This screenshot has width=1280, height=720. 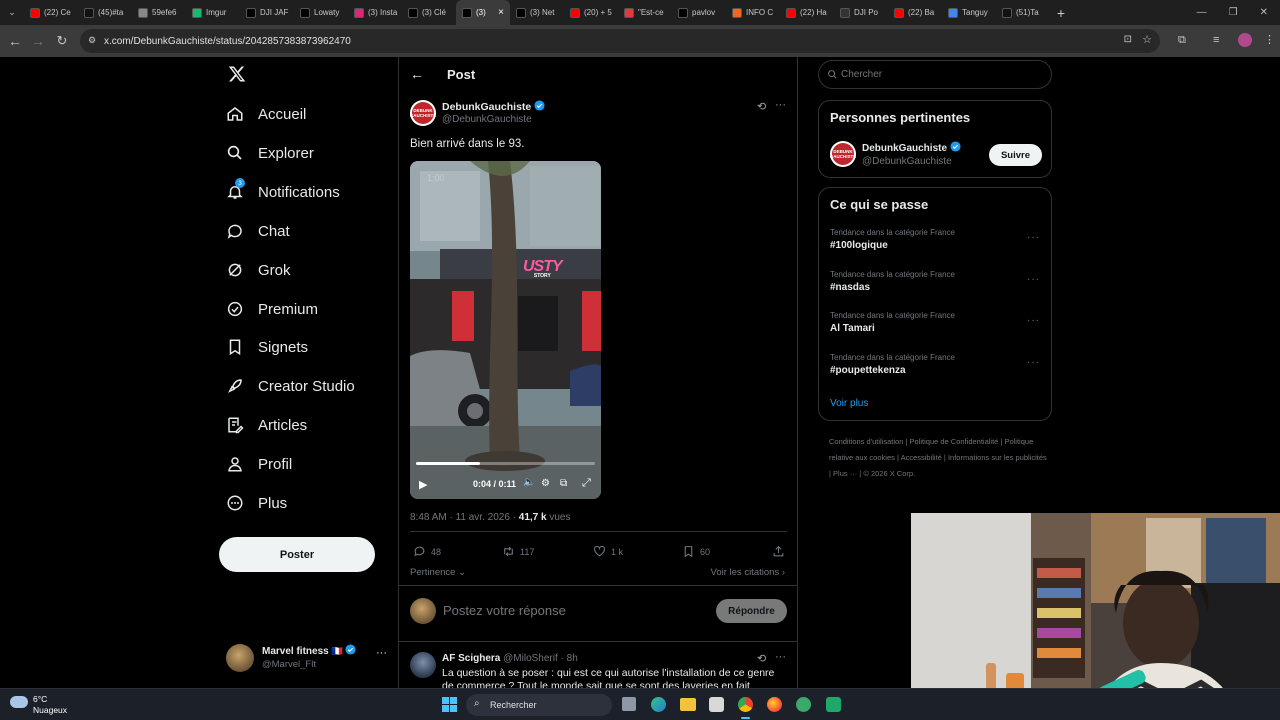 I want to click on share-action, so click(x=778, y=551).